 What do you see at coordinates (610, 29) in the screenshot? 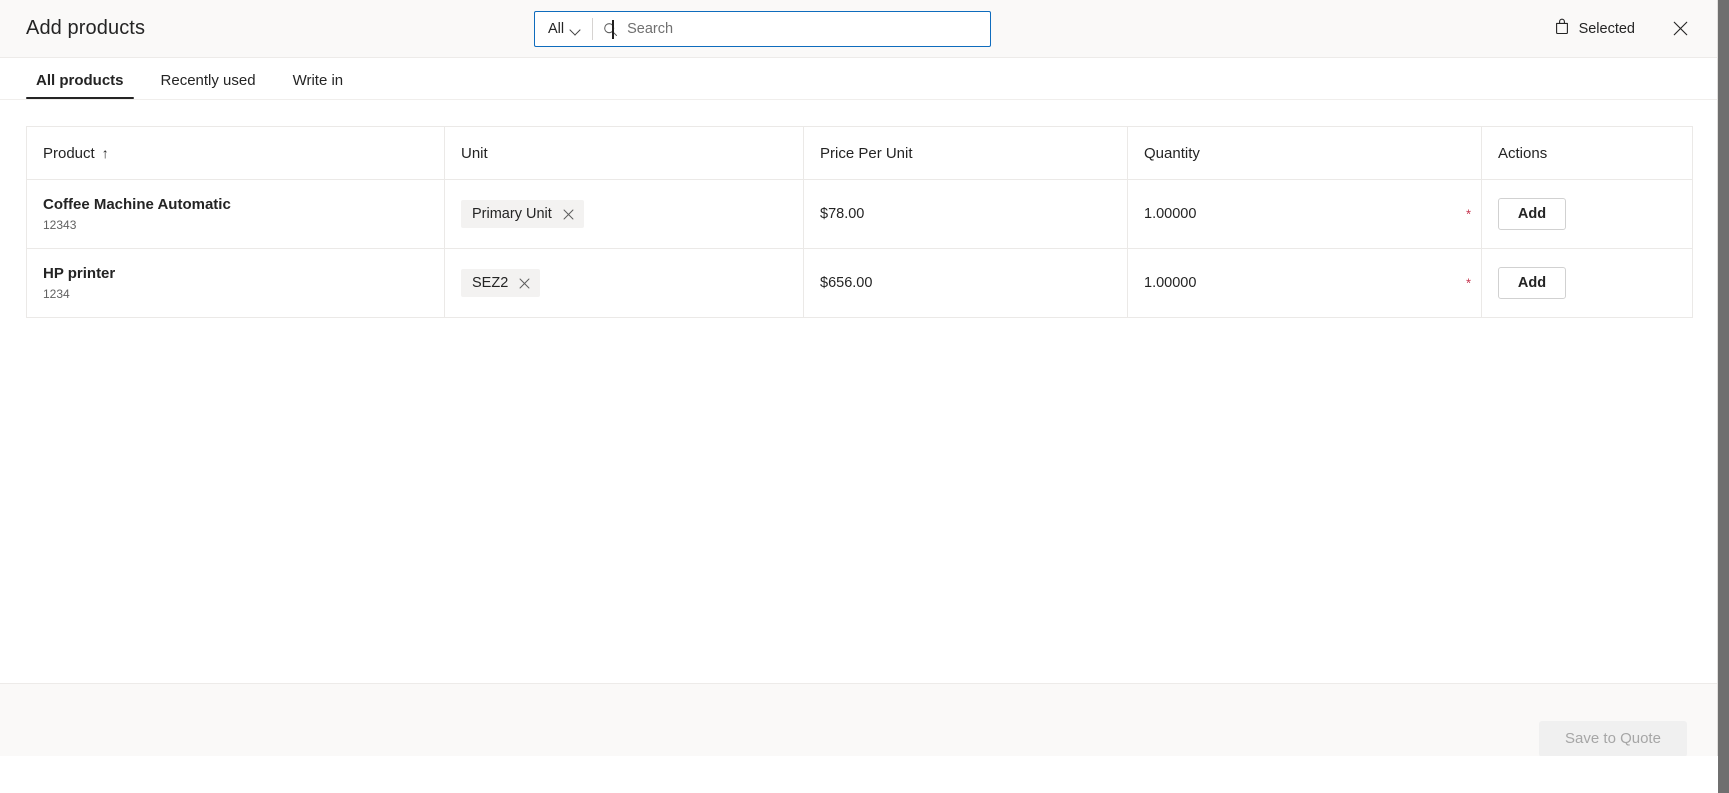
I see `search-icon` at bounding box center [610, 29].